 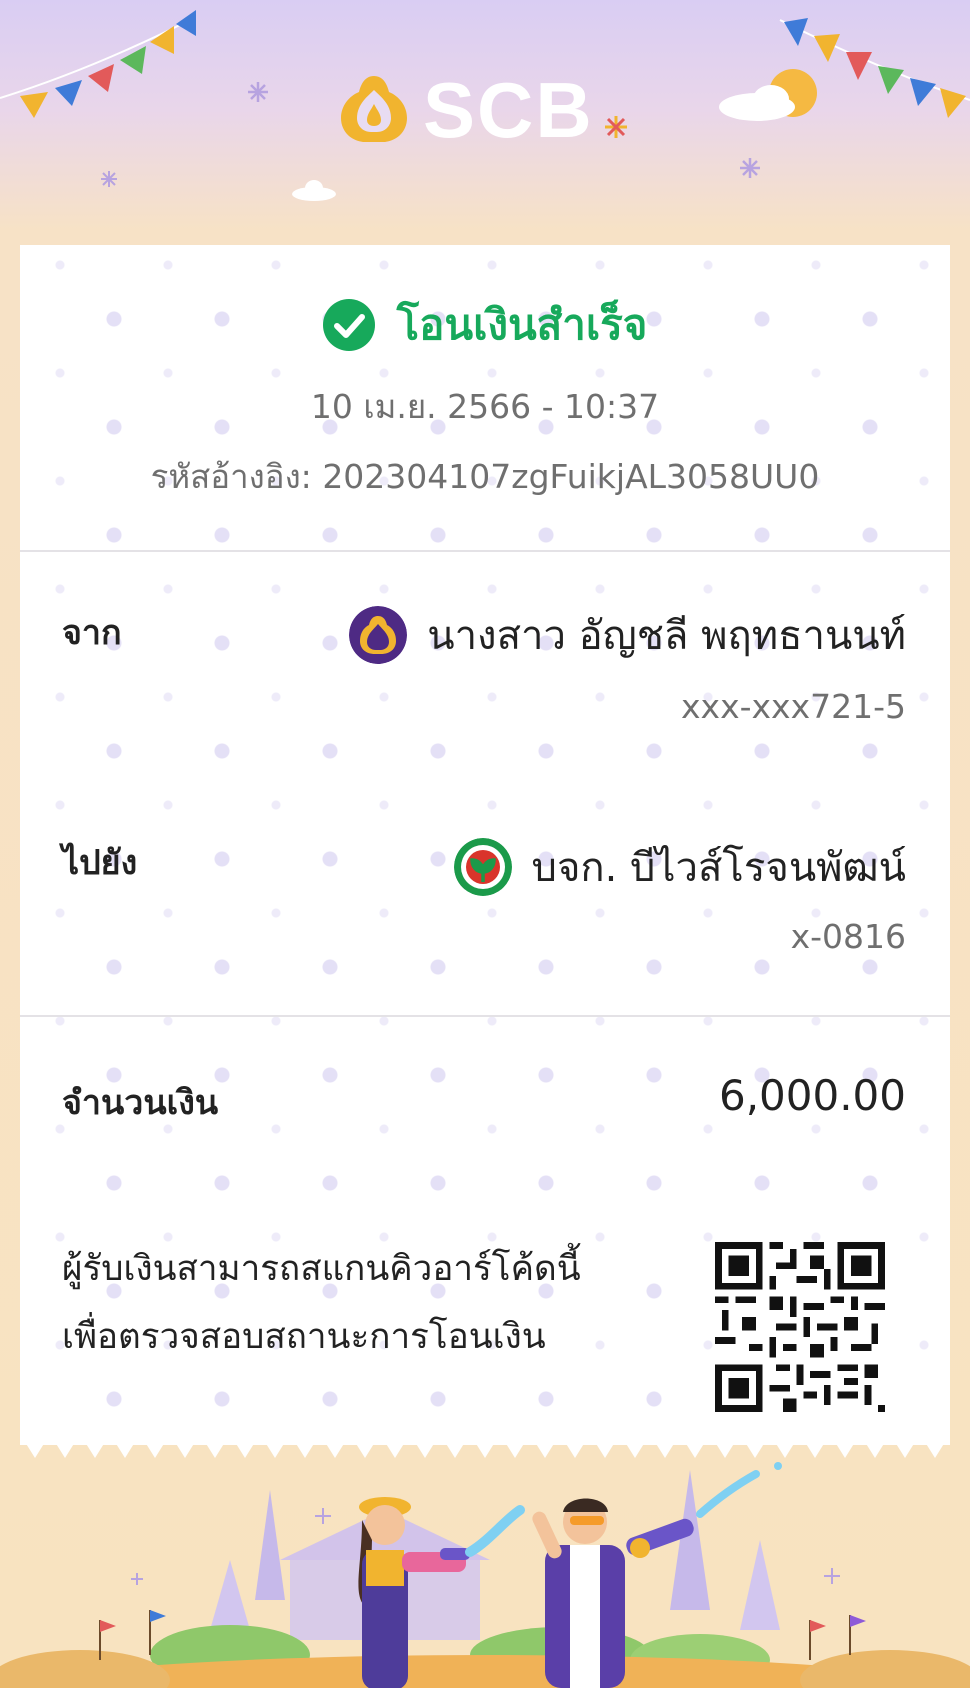 I want to click on status-row: โอนเงินสำเร็จ, so click(x=485, y=325).